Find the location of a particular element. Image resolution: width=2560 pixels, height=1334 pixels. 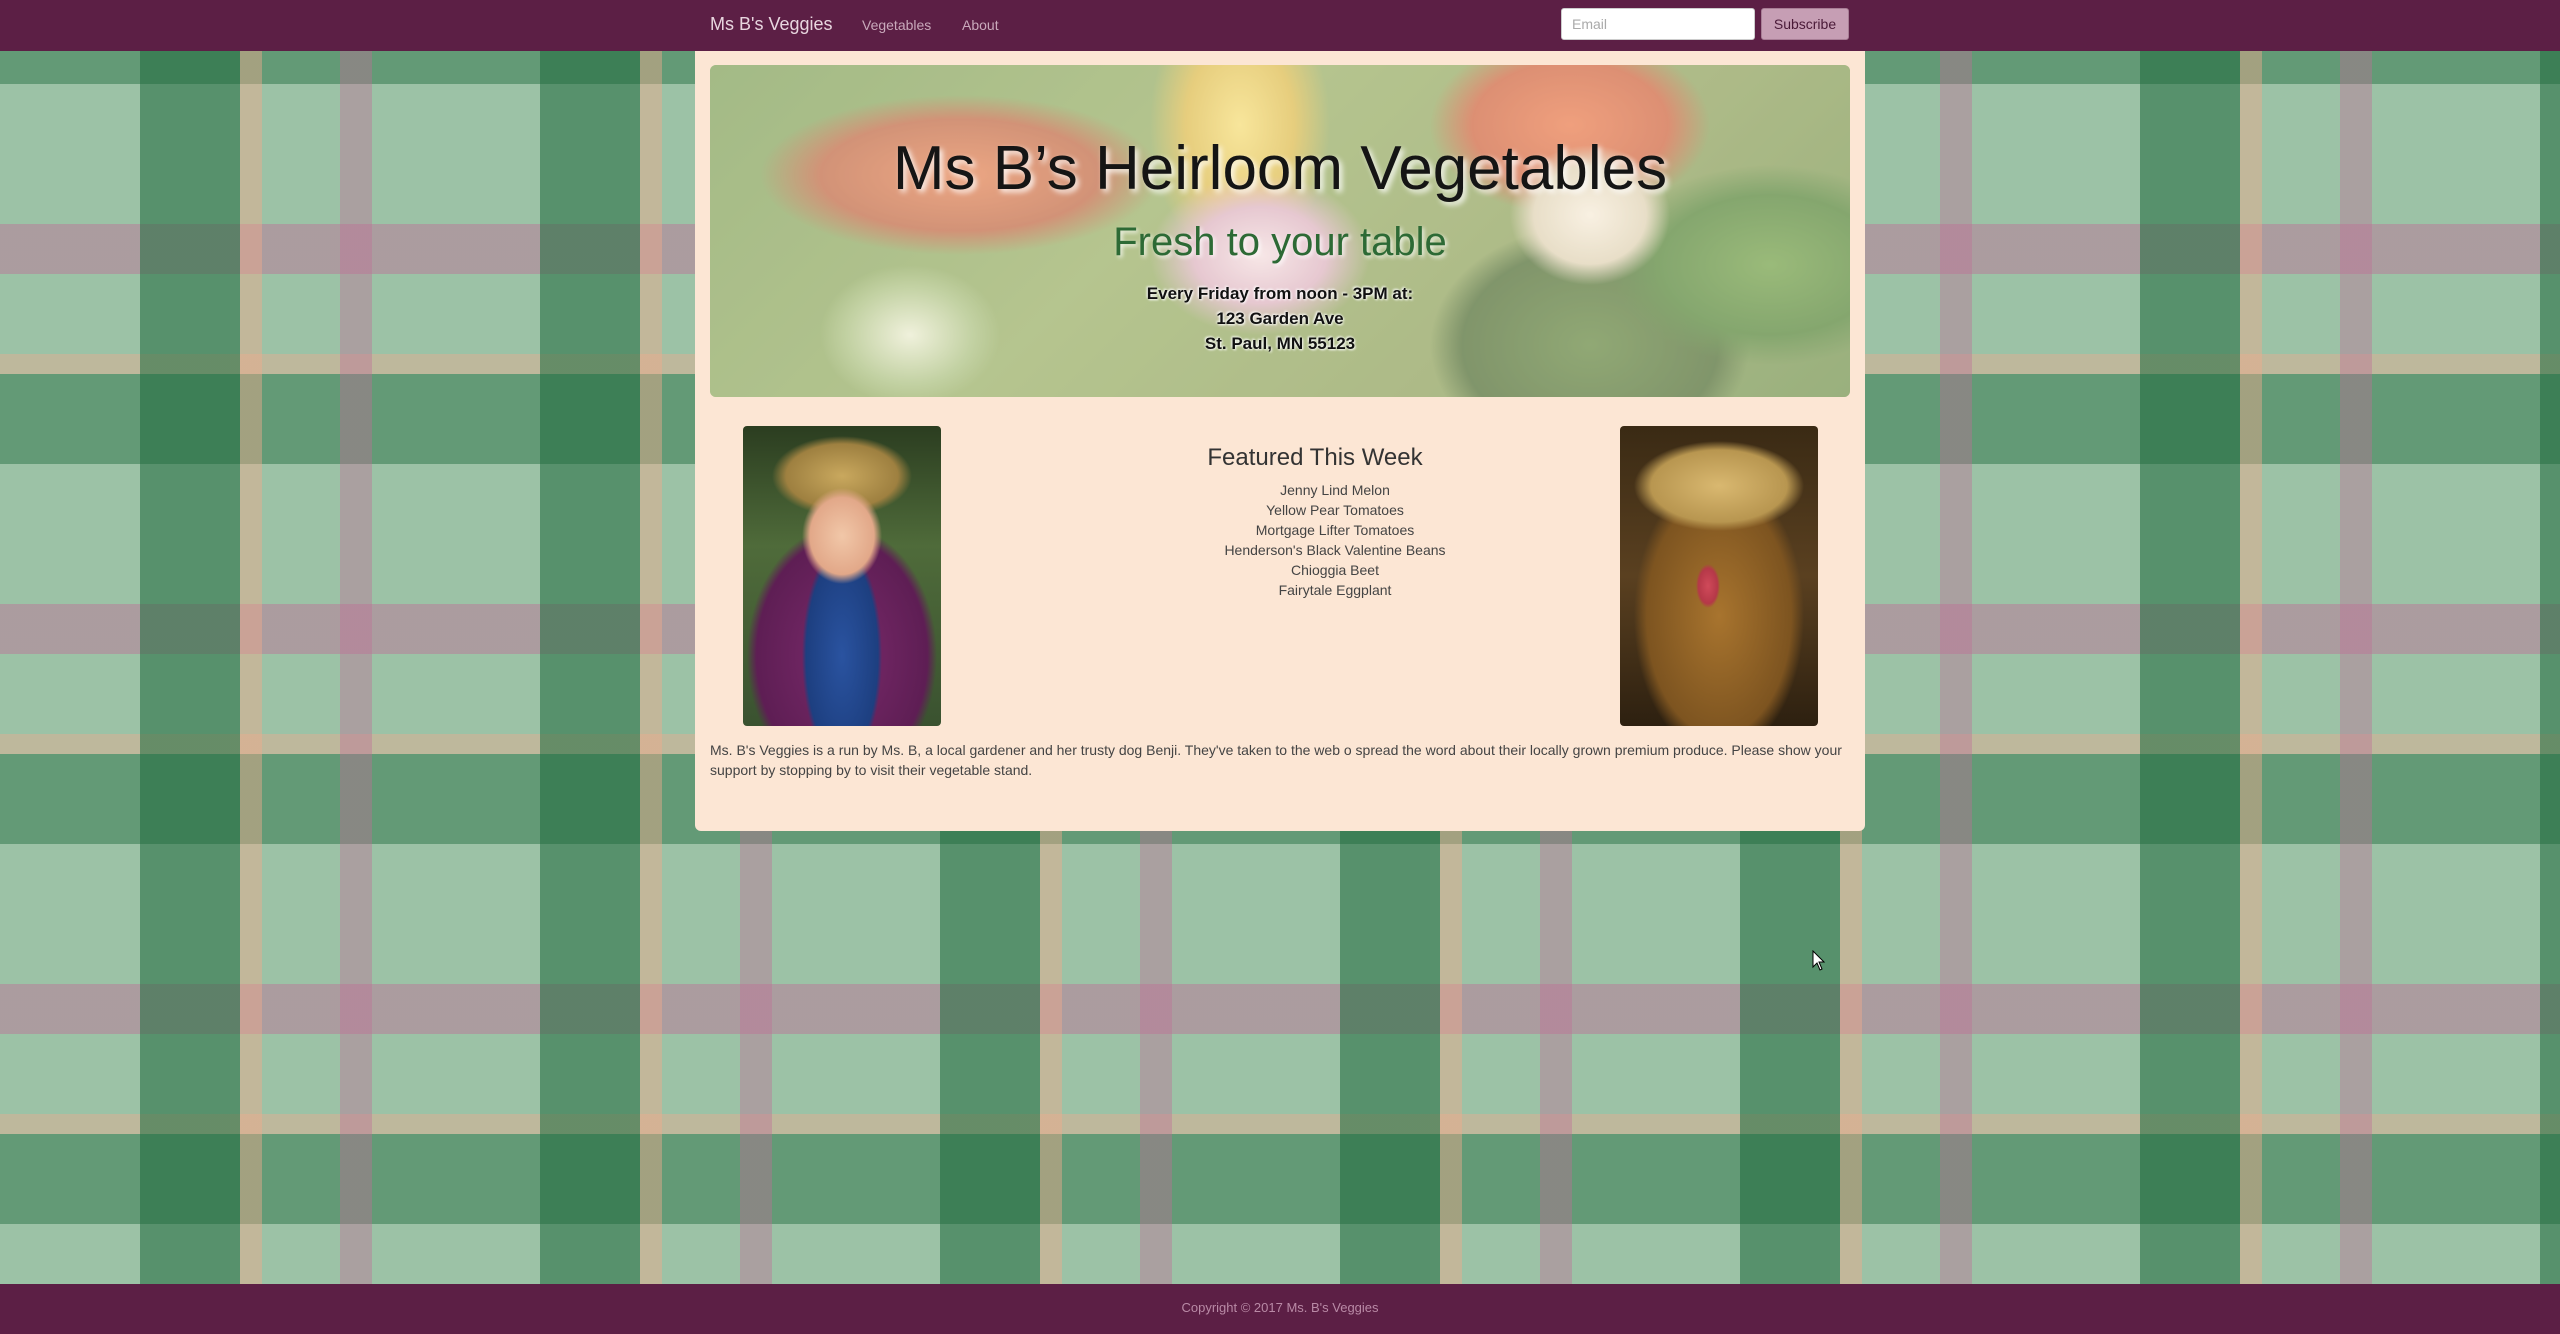

market-address-street: 123 Garden Ave is located at coordinates (1280, 318).